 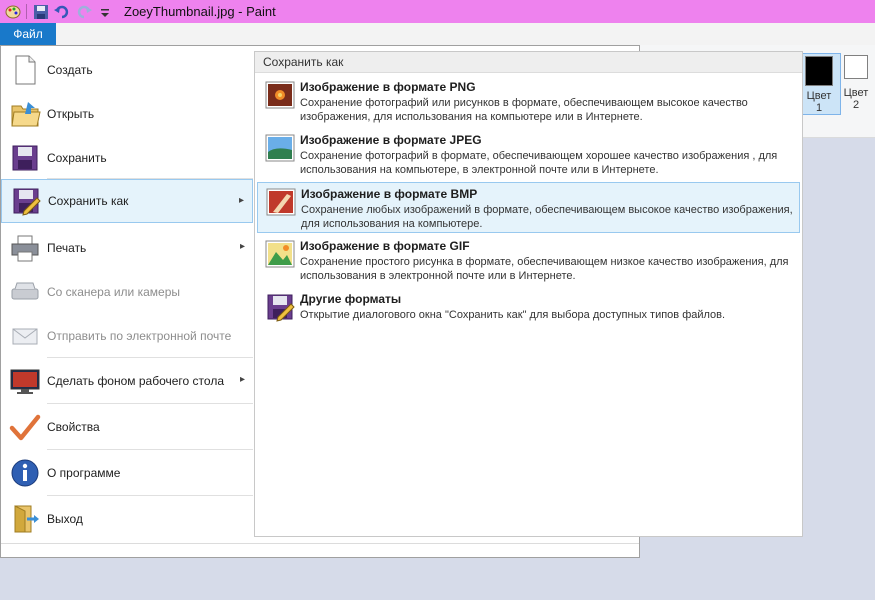 What do you see at coordinates (320, 543) in the screenshot?
I see `menu-bottom-divider` at bounding box center [320, 543].